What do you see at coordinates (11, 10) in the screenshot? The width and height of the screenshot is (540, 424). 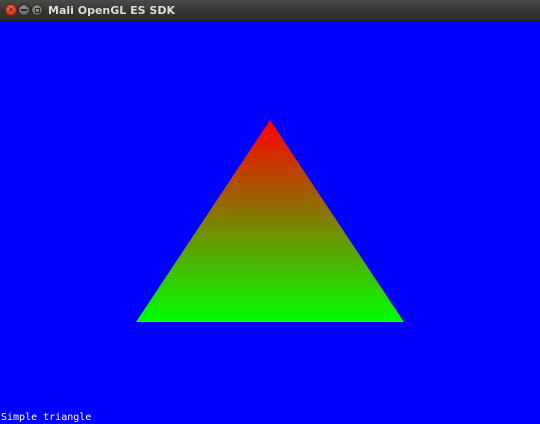 I see `close-icon: ×` at bounding box center [11, 10].